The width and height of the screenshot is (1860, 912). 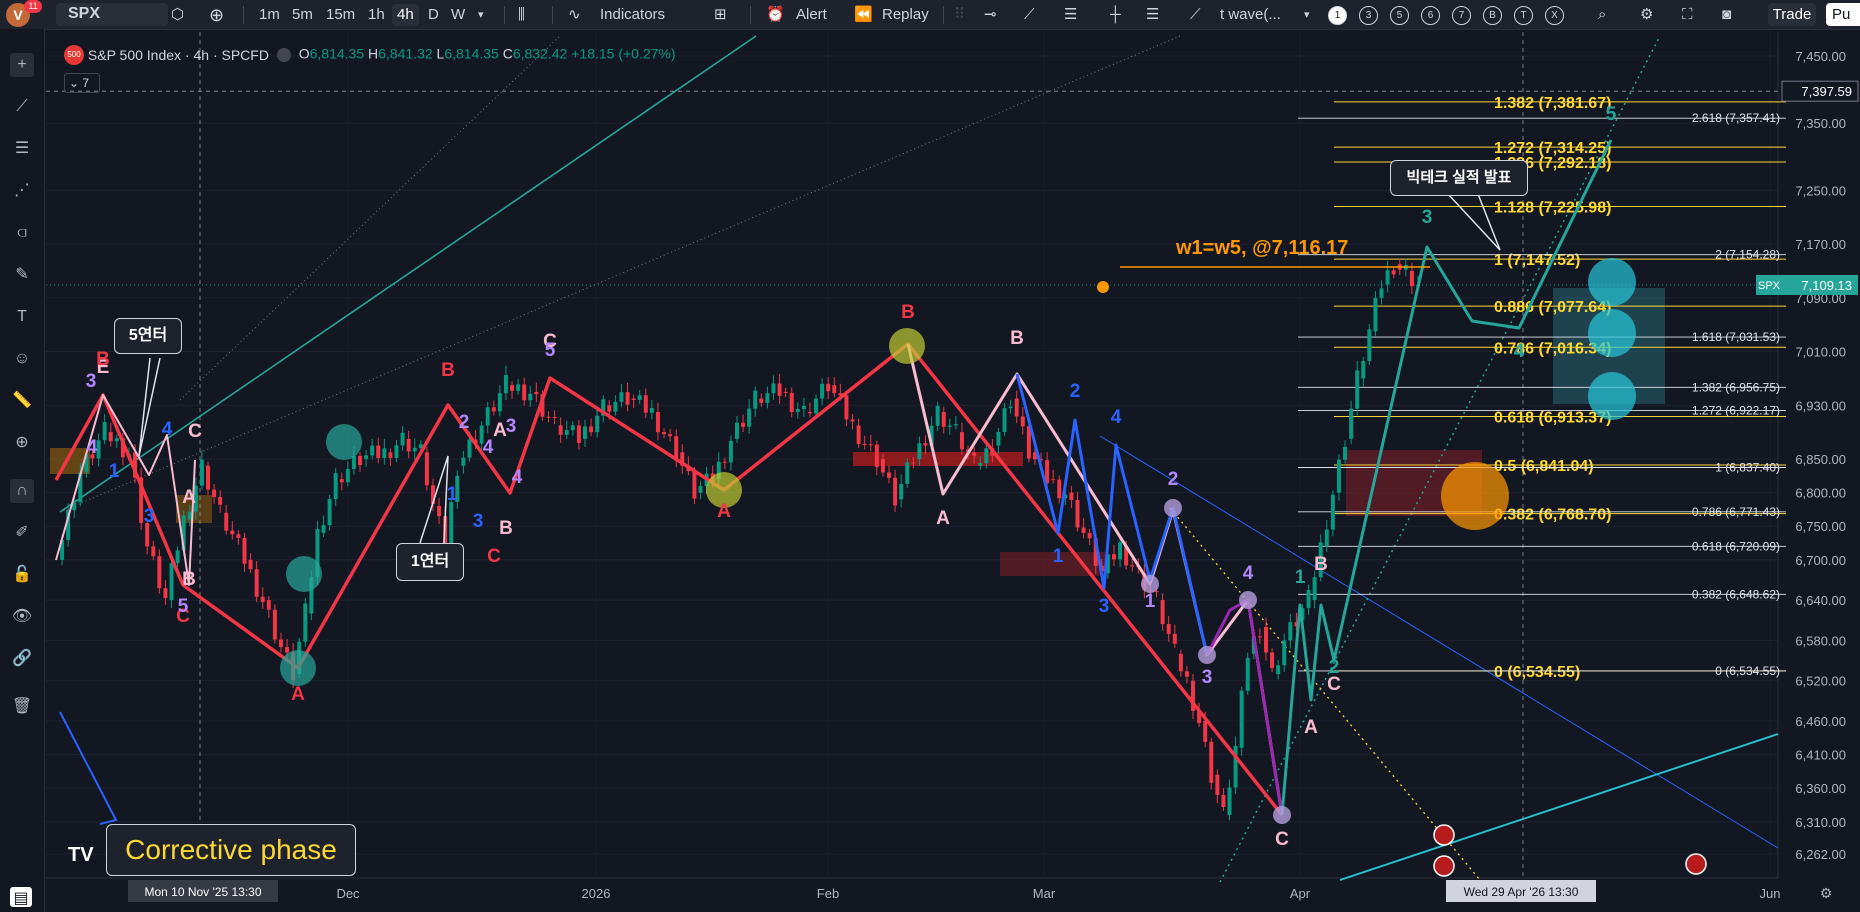 What do you see at coordinates (430, 562) in the screenshot?
I see `note-bubble-1: 1연터` at bounding box center [430, 562].